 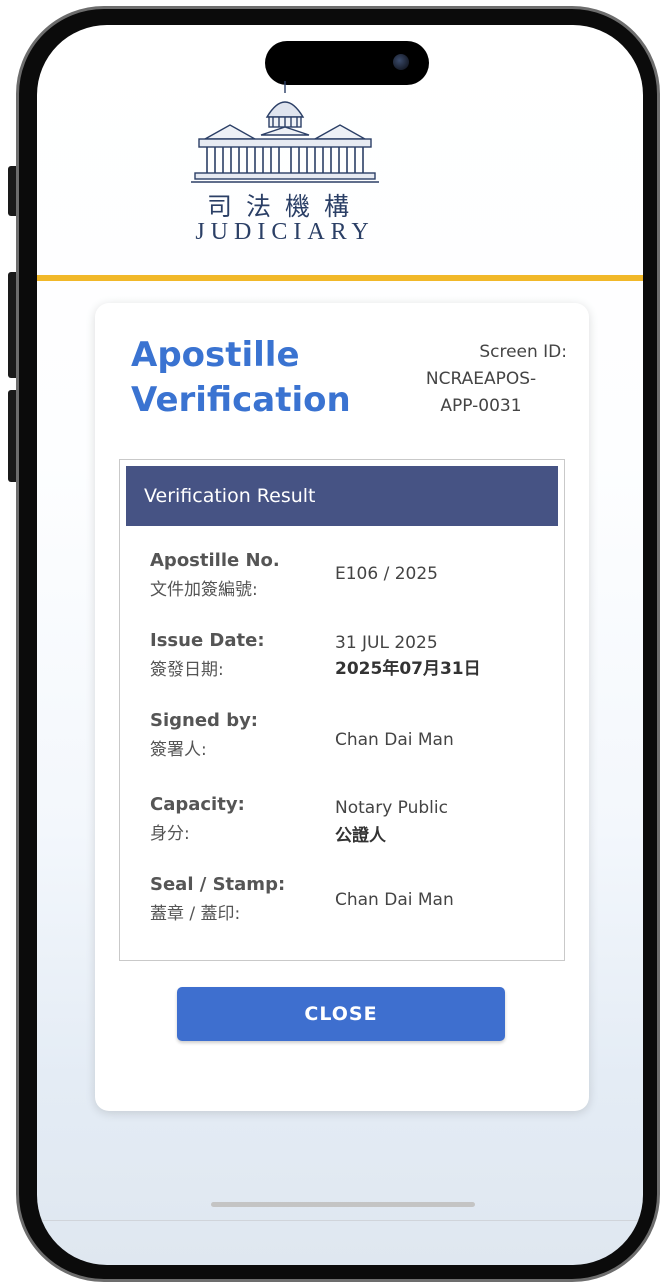 I want to click on screen-id-value-line-1: NCRAEAPOS-, so click(x=481, y=379).